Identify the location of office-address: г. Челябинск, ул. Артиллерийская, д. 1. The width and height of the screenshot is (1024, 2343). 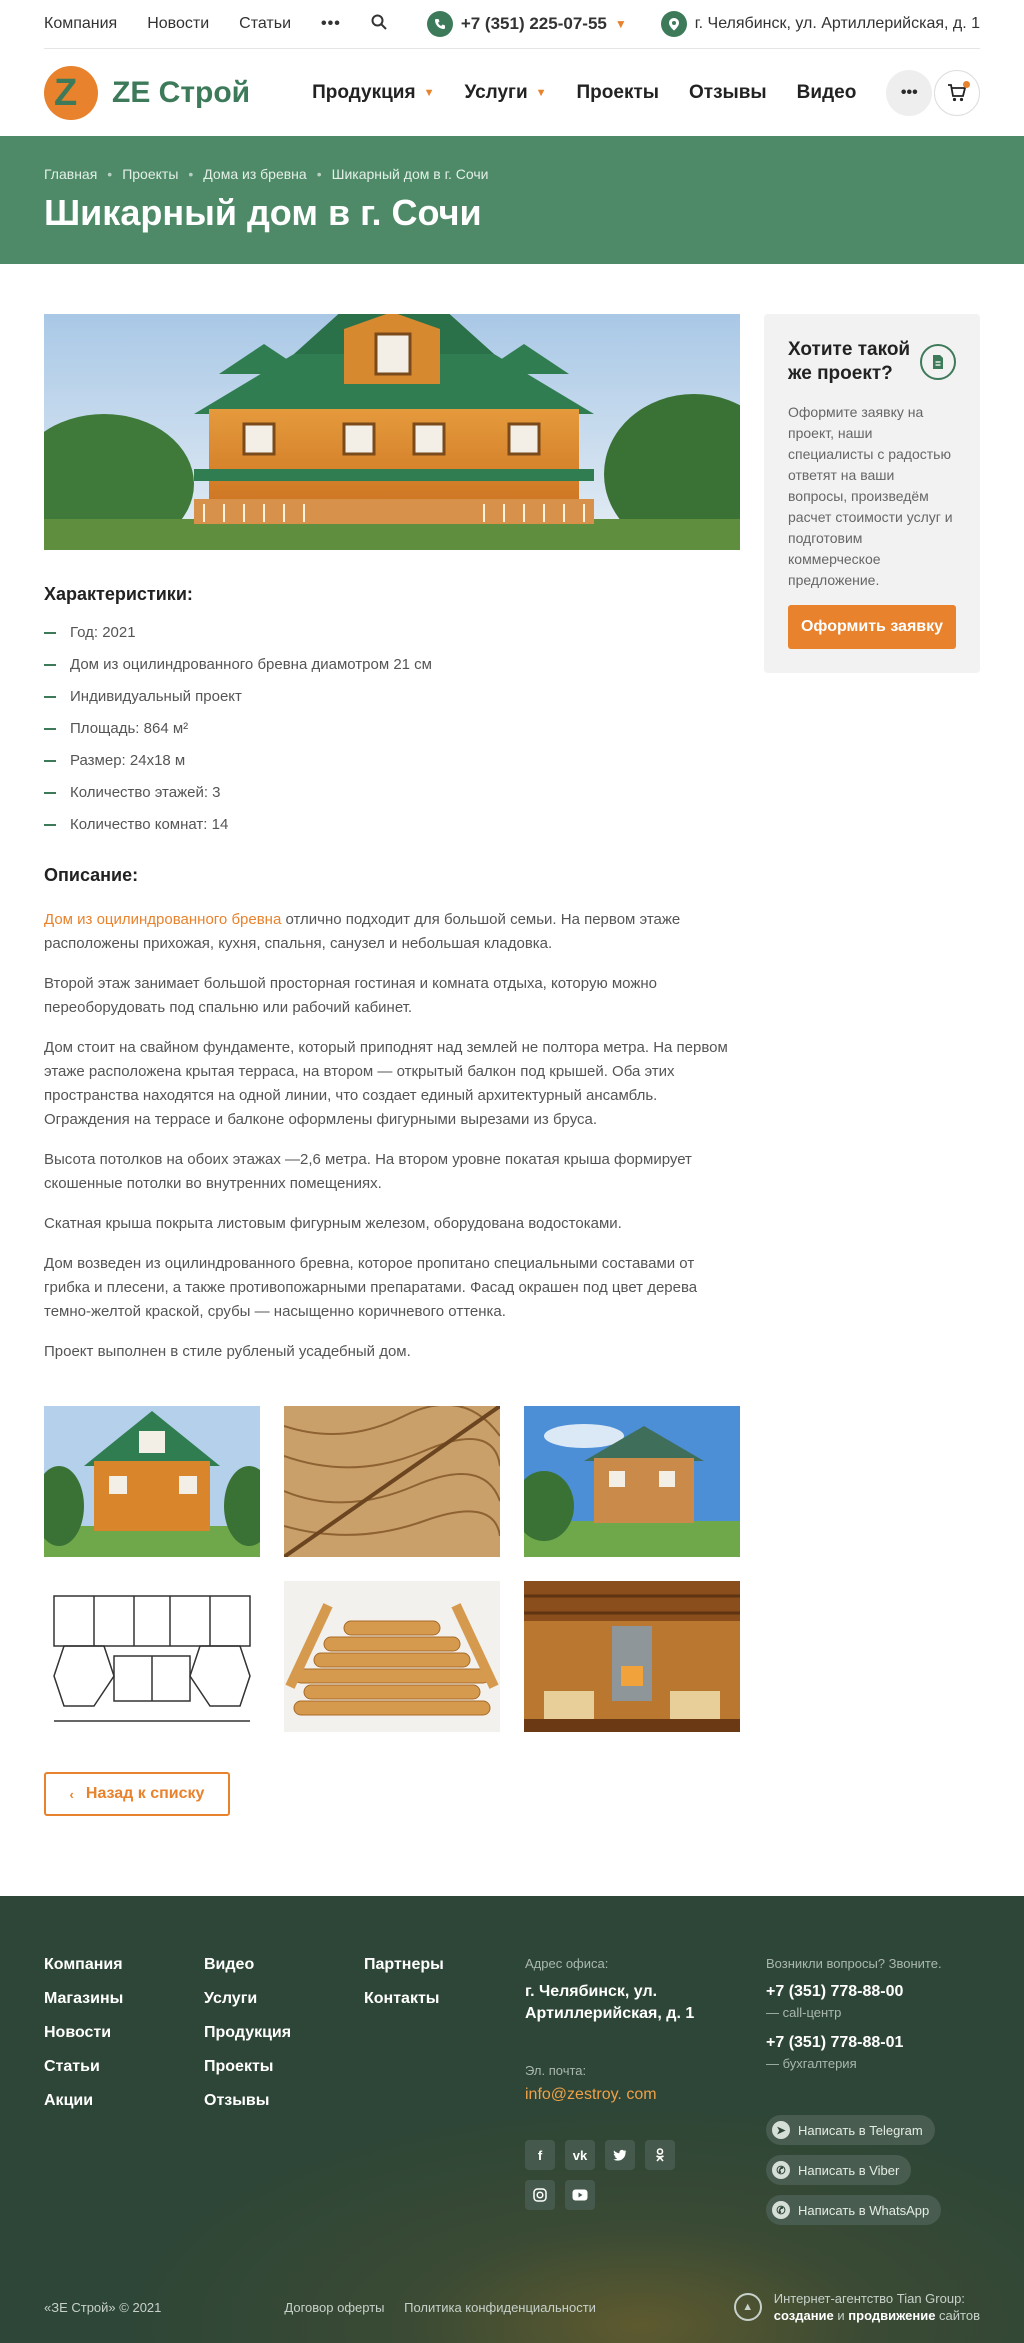
(610, 2002).